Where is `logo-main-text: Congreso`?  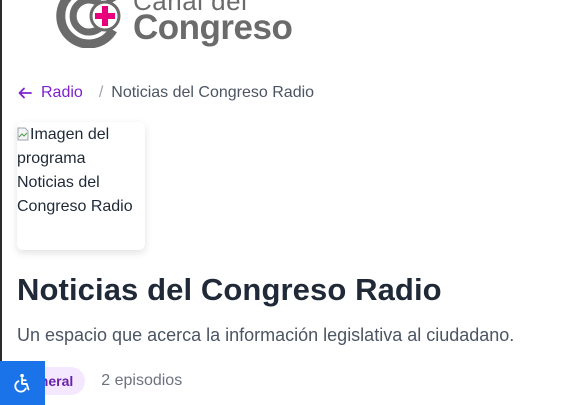
logo-main-text: Congreso is located at coordinates (213, 27).